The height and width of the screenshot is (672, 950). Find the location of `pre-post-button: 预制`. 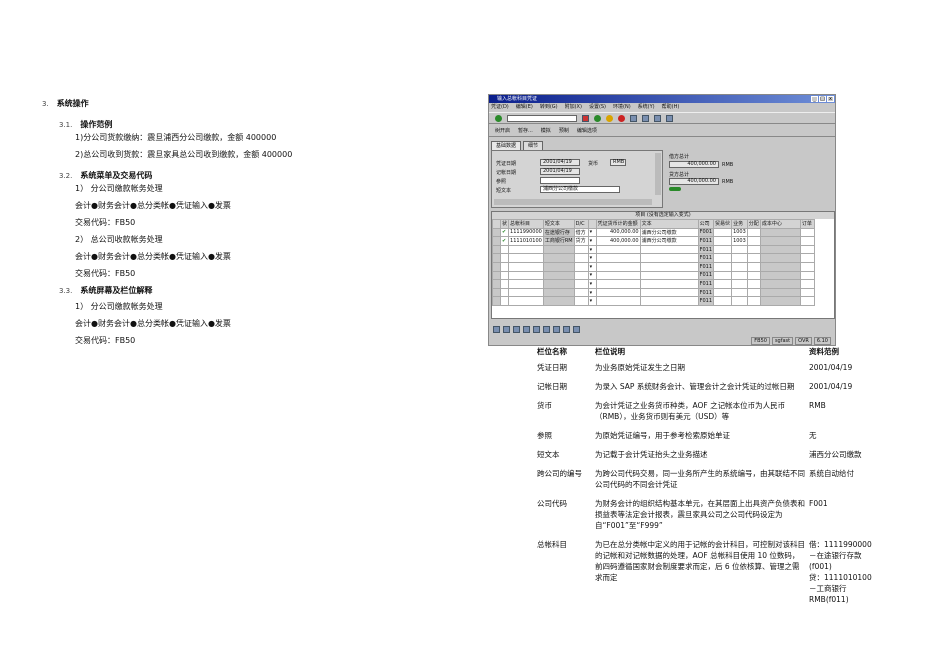

pre-post-button: 预制 is located at coordinates (564, 130).